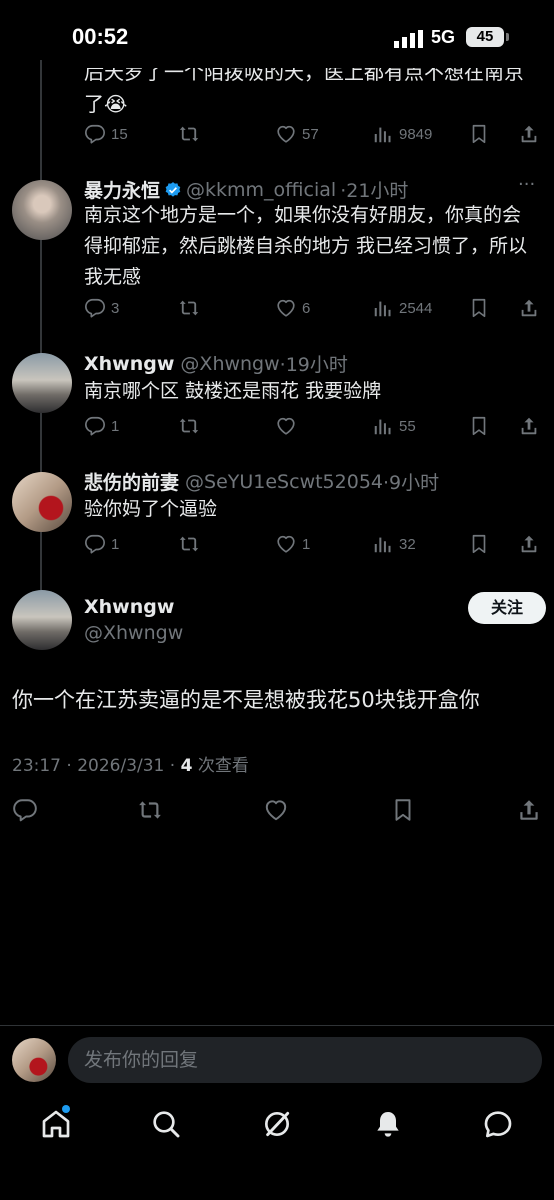  I want to click on reply-button, so click(25, 810).